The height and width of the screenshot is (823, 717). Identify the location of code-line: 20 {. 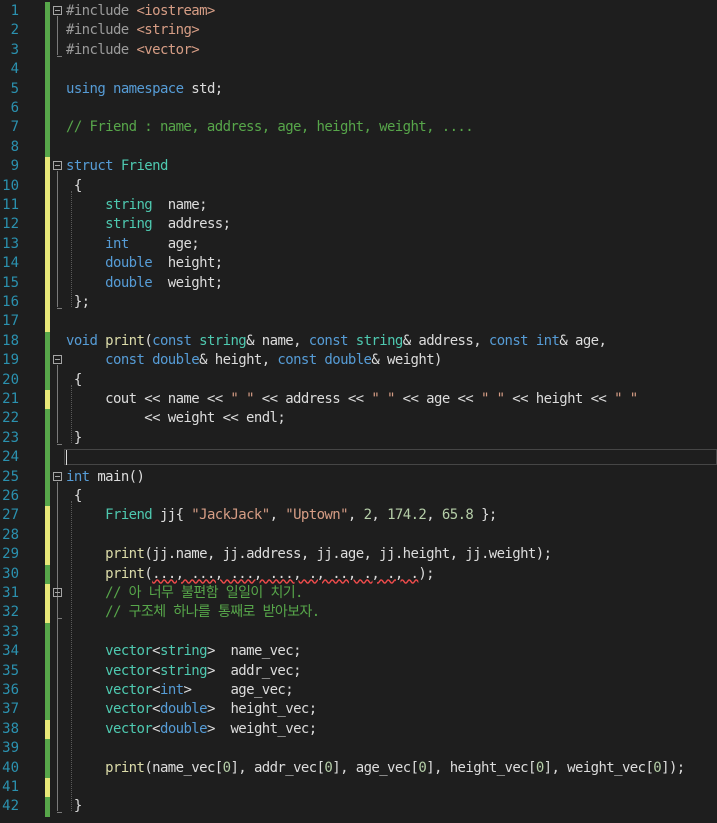
(358, 380).